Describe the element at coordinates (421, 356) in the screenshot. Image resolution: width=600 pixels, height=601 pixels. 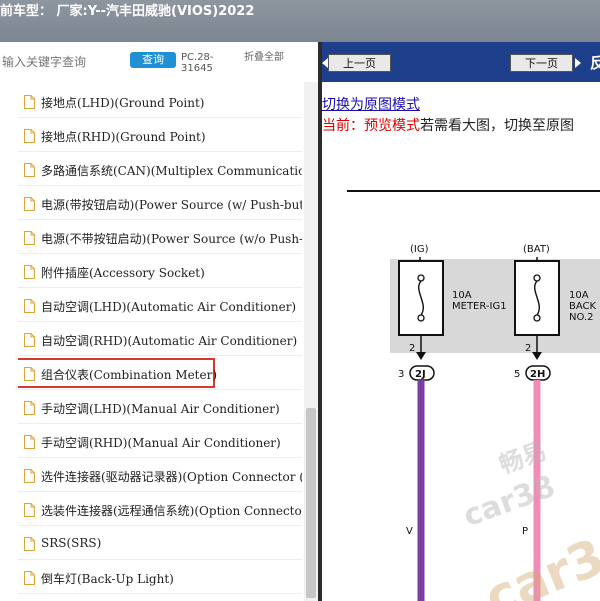
I see `fuse1-arrow` at that location.